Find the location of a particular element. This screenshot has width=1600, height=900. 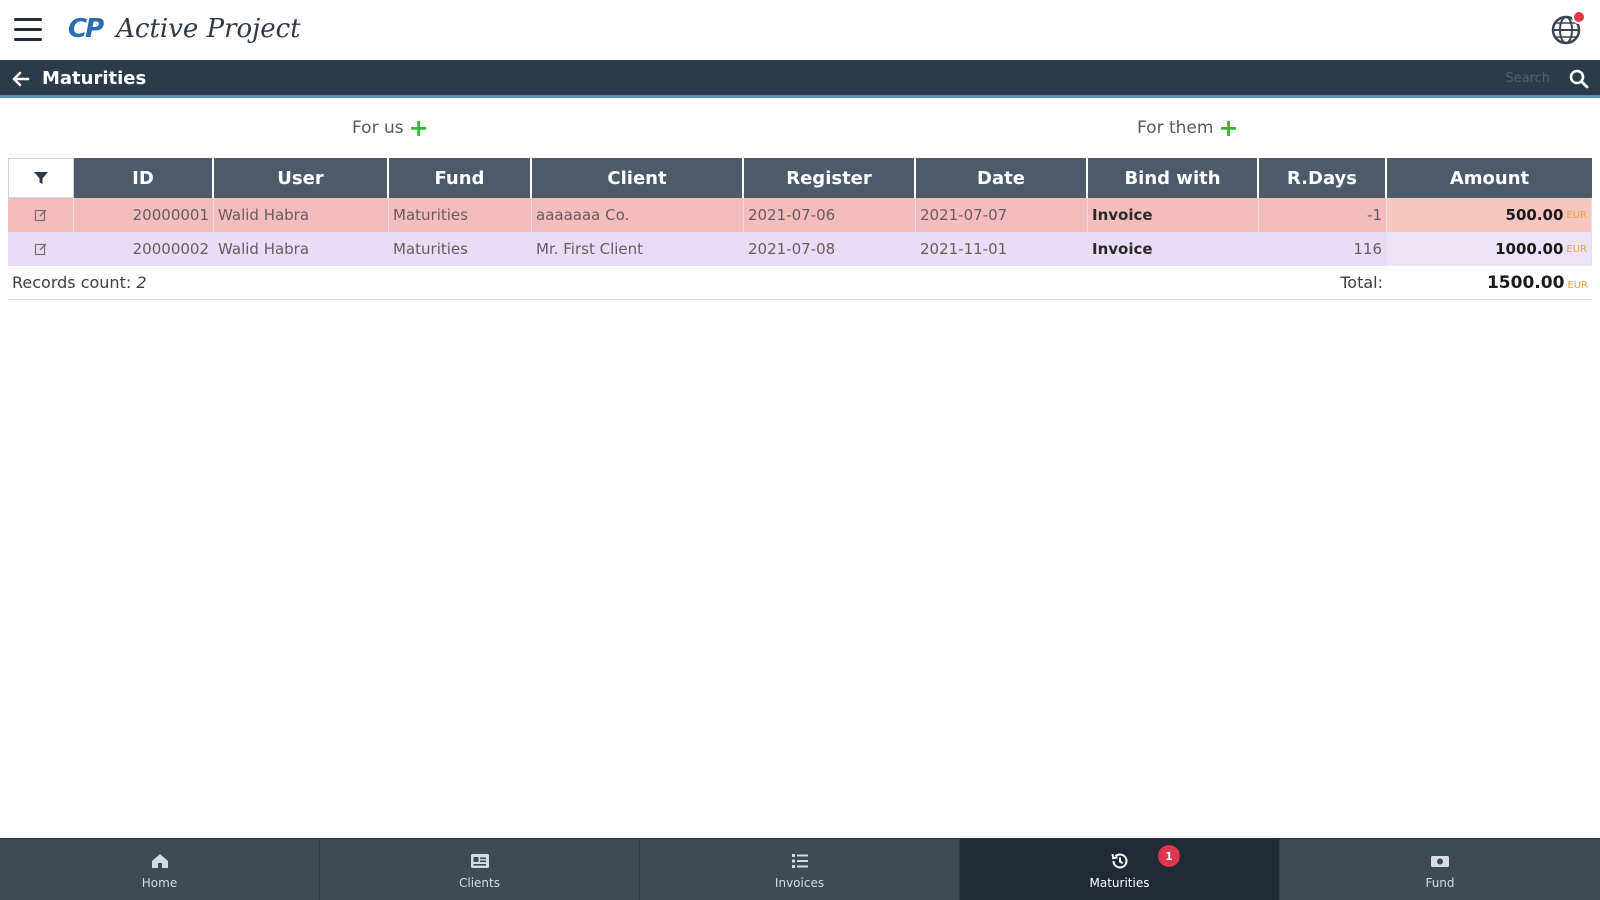

cell-rdays: -1 is located at coordinates (1323, 215).